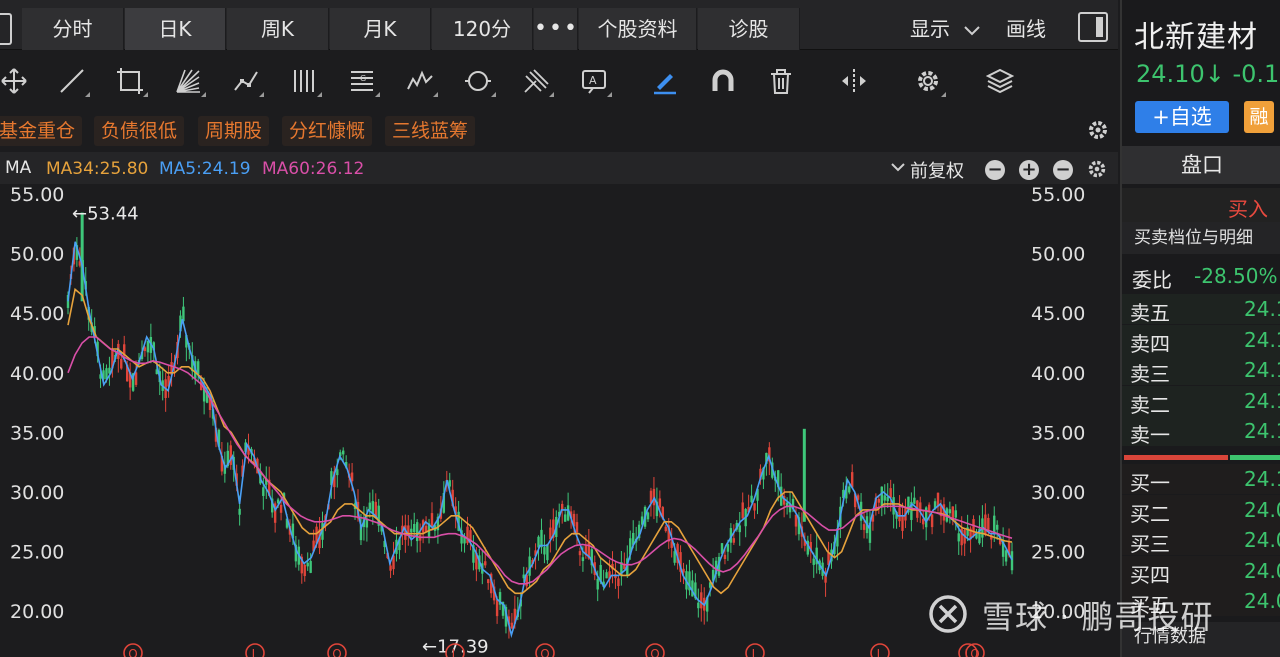 The image size is (1280, 657). What do you see at coordinates (1026, 29) in the screenshot?
I see `draw-line-button: 画线` at bounding box center [1026, 29].